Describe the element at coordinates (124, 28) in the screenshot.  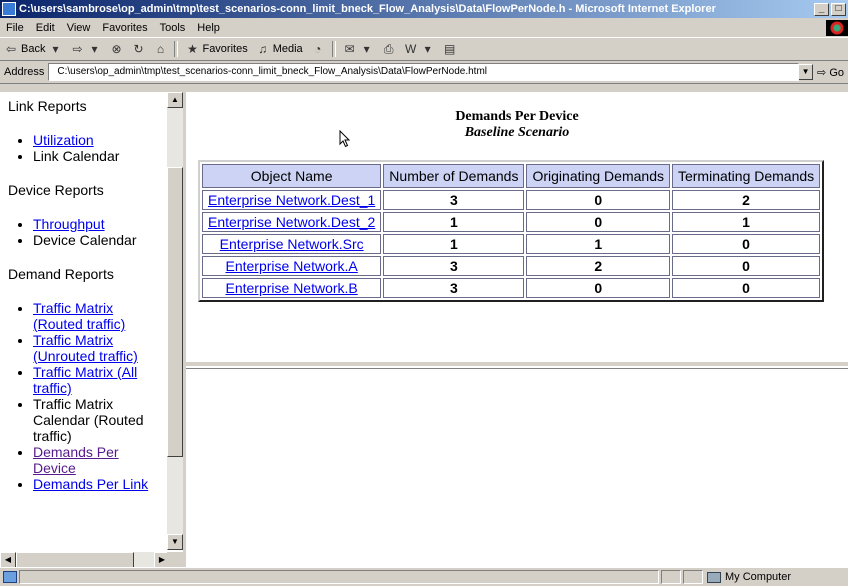
I see `menu-favorites: Favorites` at that location.